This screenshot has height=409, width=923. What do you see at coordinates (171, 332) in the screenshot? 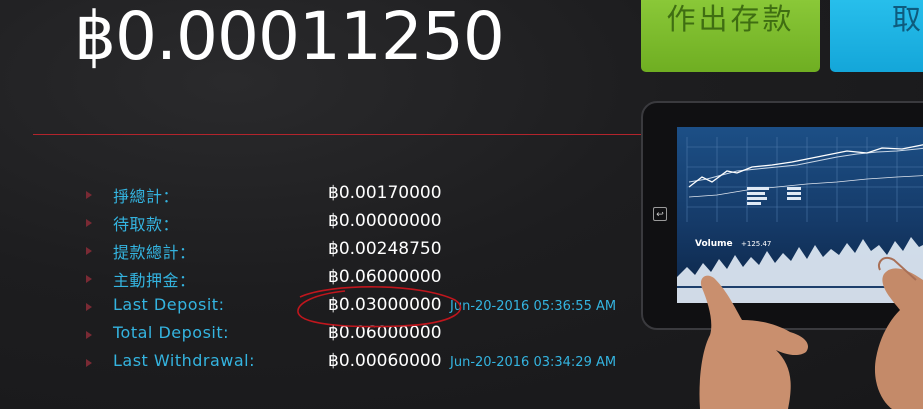
I see `stat-label: Total Deposit:` at bounding box center [171, 332].